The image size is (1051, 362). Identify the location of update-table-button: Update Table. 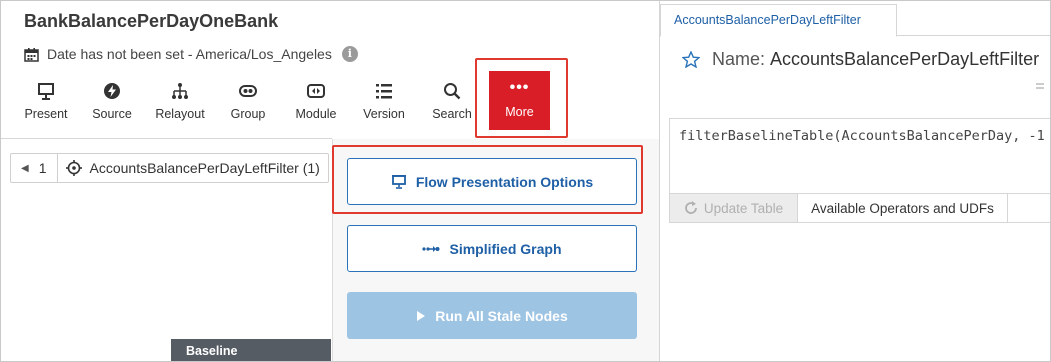
(734, 208).